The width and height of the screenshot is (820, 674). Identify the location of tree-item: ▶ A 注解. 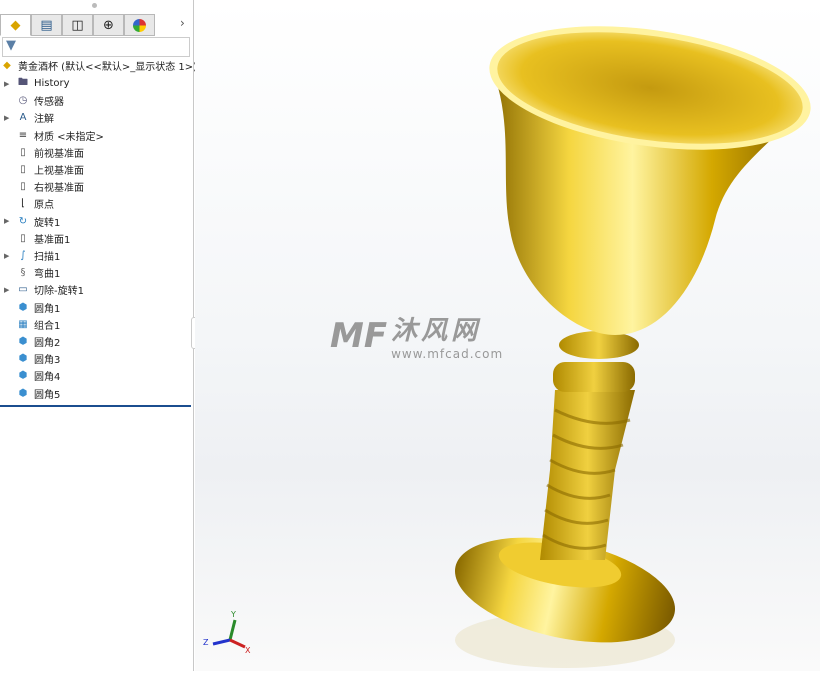
(27, 117).